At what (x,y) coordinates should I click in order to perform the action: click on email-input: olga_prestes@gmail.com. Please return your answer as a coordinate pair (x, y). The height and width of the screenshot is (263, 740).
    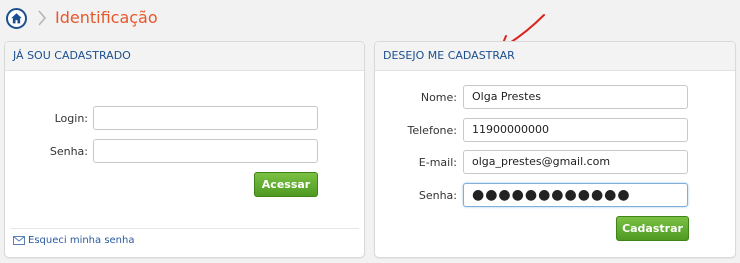
    Looking at the image, I should click on (575, 162).